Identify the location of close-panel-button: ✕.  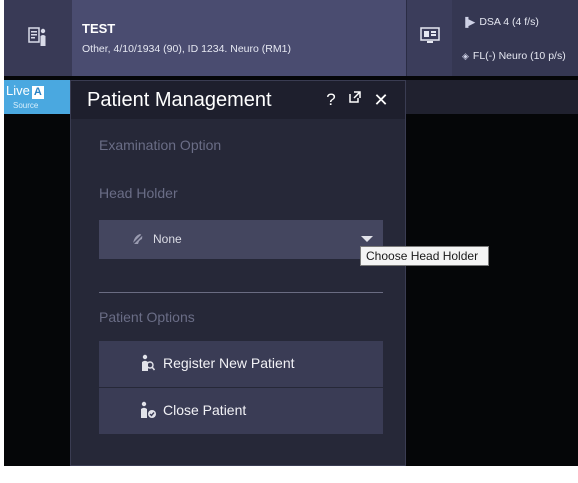
(381, 100).